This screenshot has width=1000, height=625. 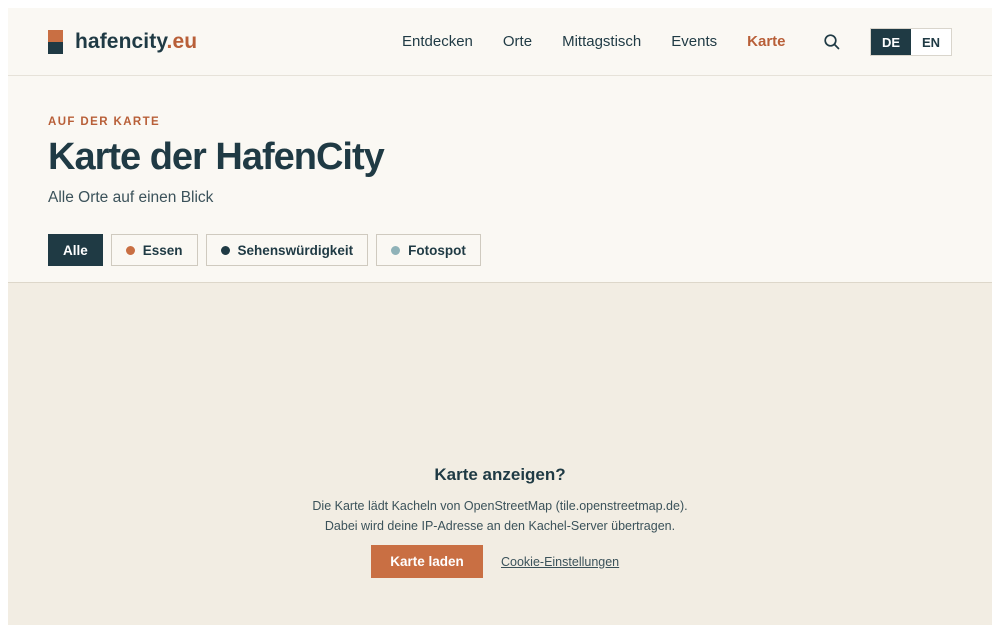 What do you see at coordinates (766, 41) in the screenshot?
I see `nav-item-karte: Karte` at bounding box center [766, 41].